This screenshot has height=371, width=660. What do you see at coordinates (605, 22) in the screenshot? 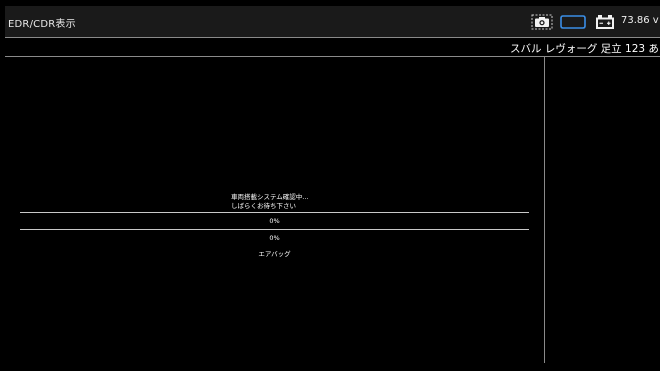
I see `battery-icon` at bounding box center [605, 22].